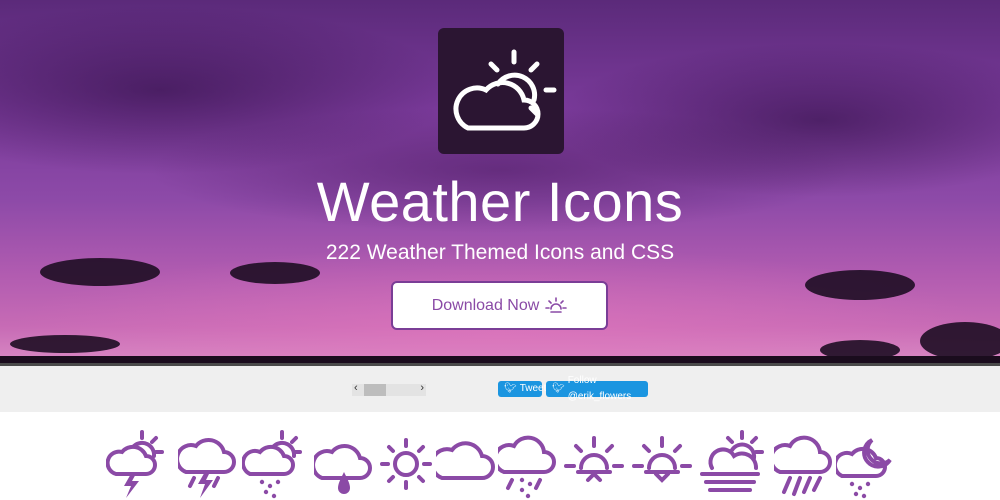 This screenshot has height=500, width=1000. What do you see at coordinates (732, 461) in the screenshot?
I see `day-fog-icon` at bounding box center [732, 461].